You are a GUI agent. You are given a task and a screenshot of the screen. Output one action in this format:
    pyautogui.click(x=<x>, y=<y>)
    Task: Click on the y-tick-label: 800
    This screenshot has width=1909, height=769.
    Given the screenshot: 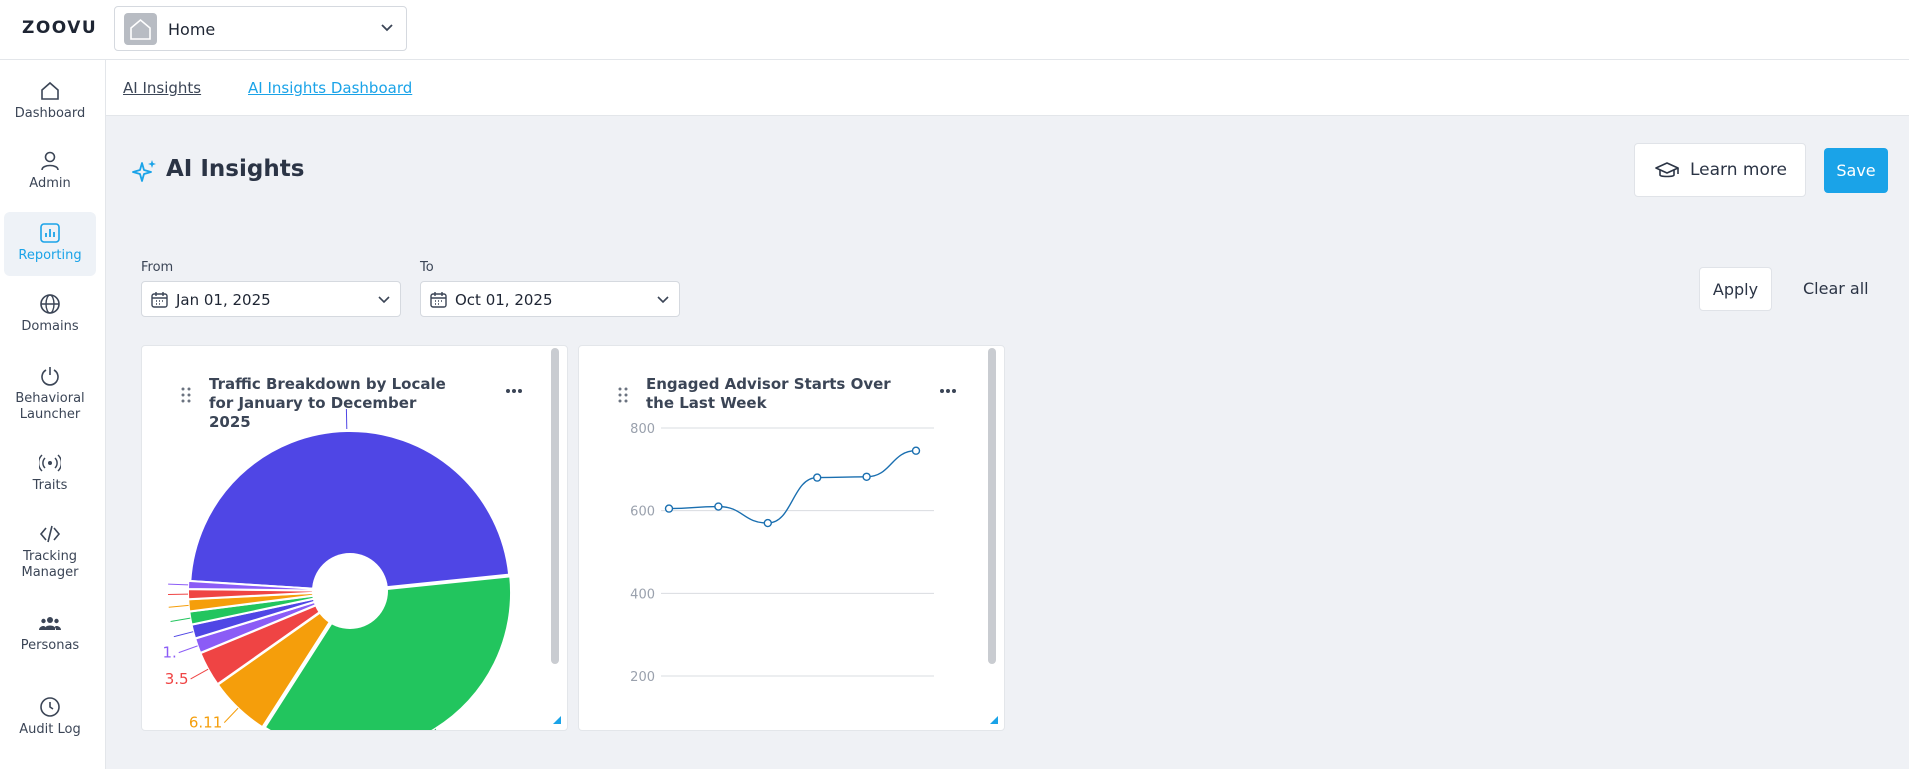 What is the action you would take?
    pyautogui.click(x=642, y=429)
    